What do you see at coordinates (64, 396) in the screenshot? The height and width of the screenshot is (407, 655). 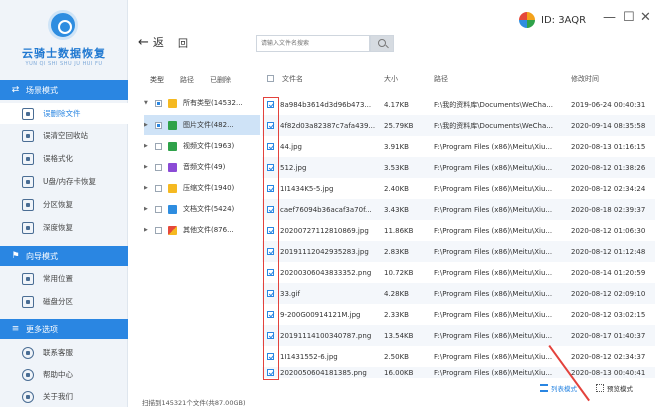 I see `nav-item-about: 关于我们` at bounding box center [64, 396].